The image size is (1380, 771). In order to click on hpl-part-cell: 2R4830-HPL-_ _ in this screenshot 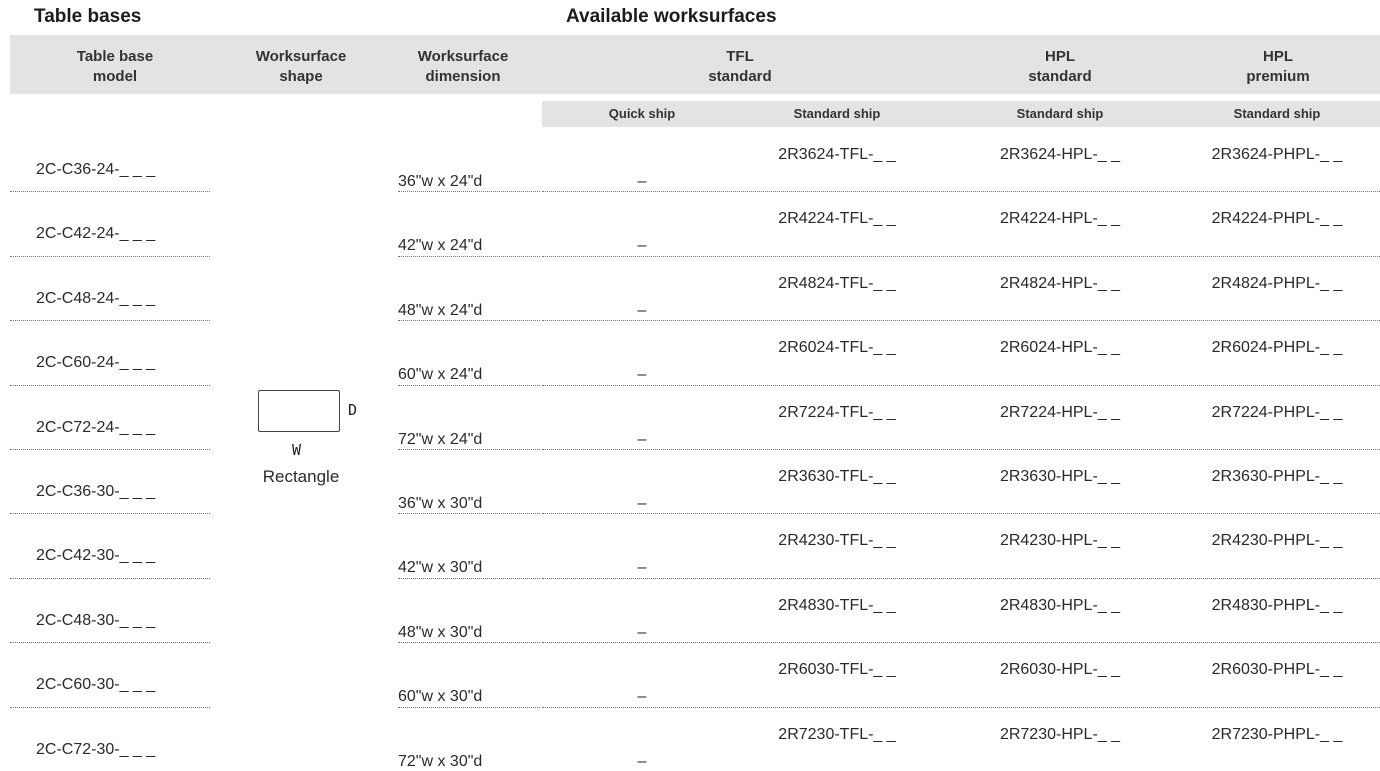, I will do `click(1060, 605)`.